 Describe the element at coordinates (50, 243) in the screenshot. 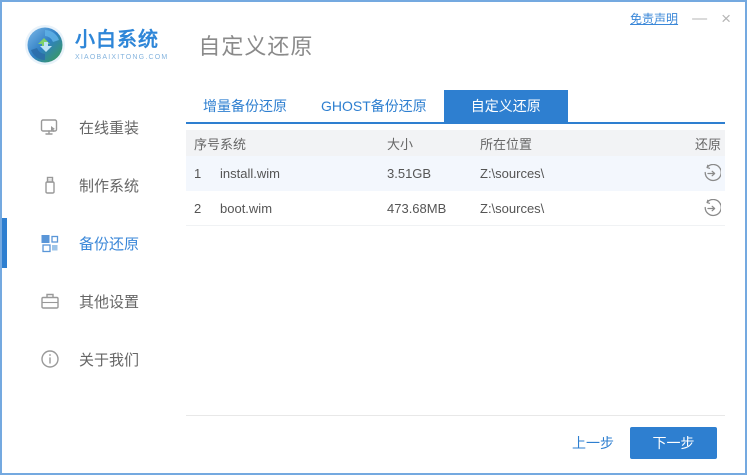

I see `backup-blocks-icon` at that location.